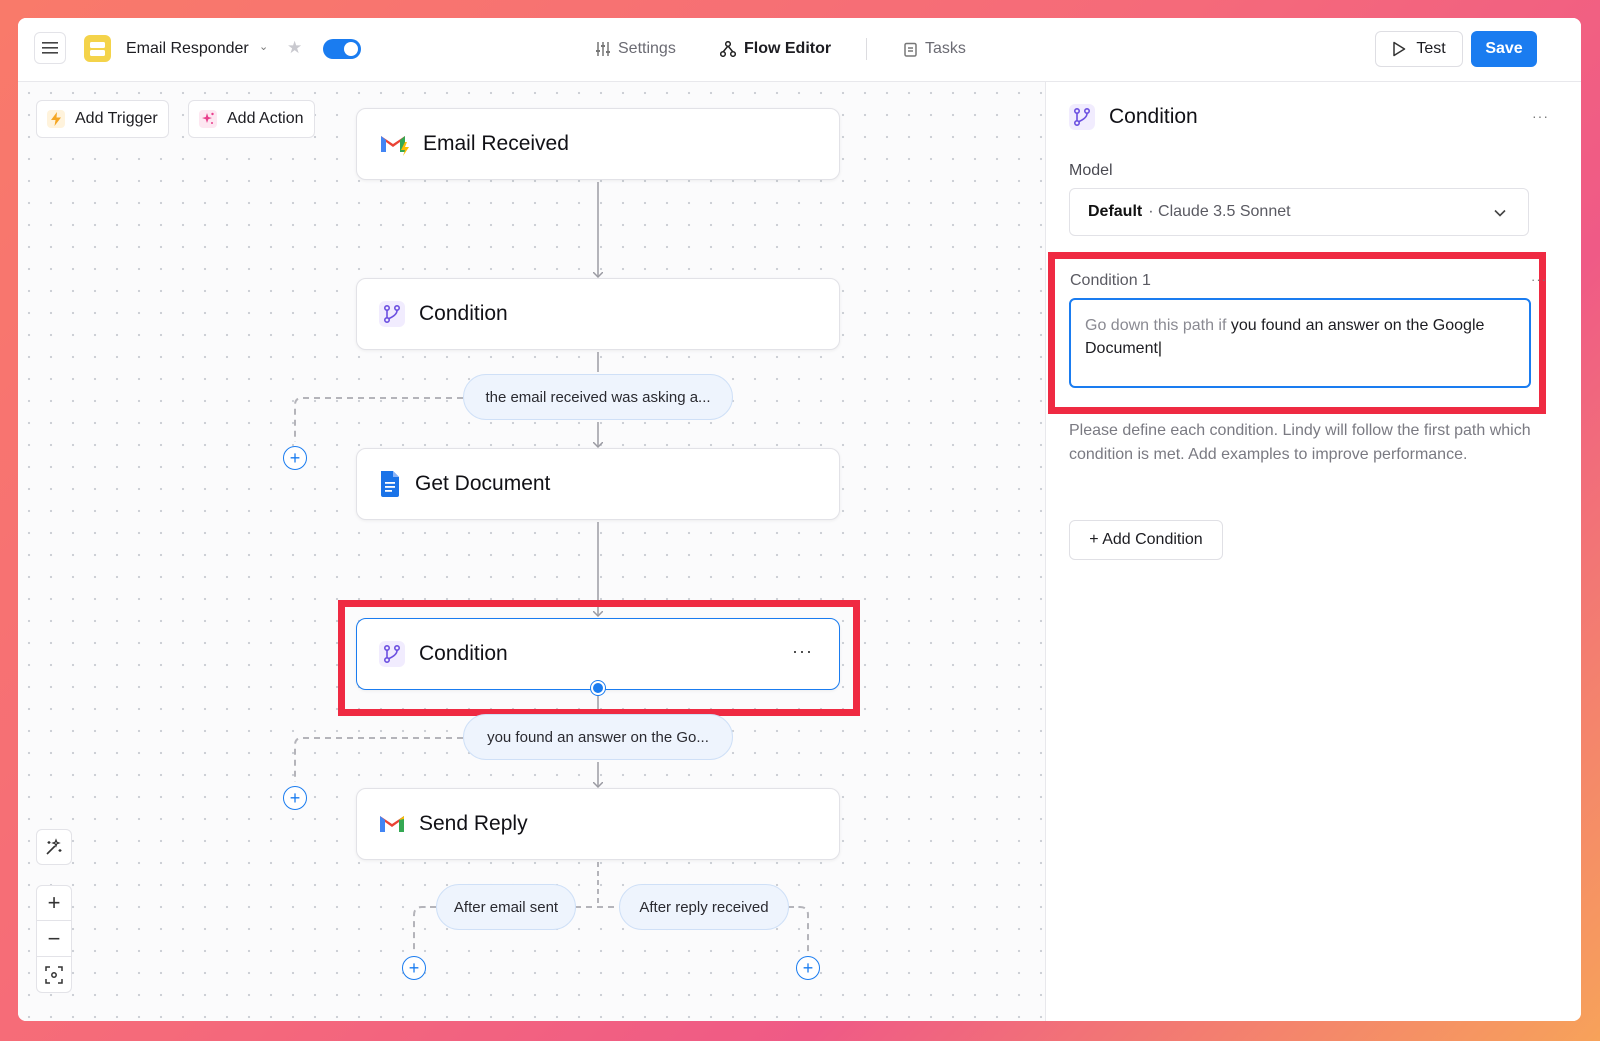 The image size is (1600, 1041). I want to click on nav-divider, so click(866, 49).